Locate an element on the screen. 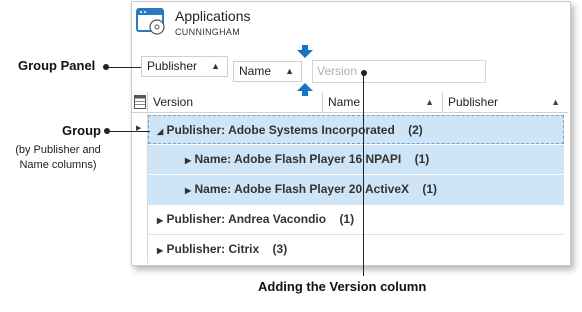  column-chooser-icon is located at coordinates (140, 102).